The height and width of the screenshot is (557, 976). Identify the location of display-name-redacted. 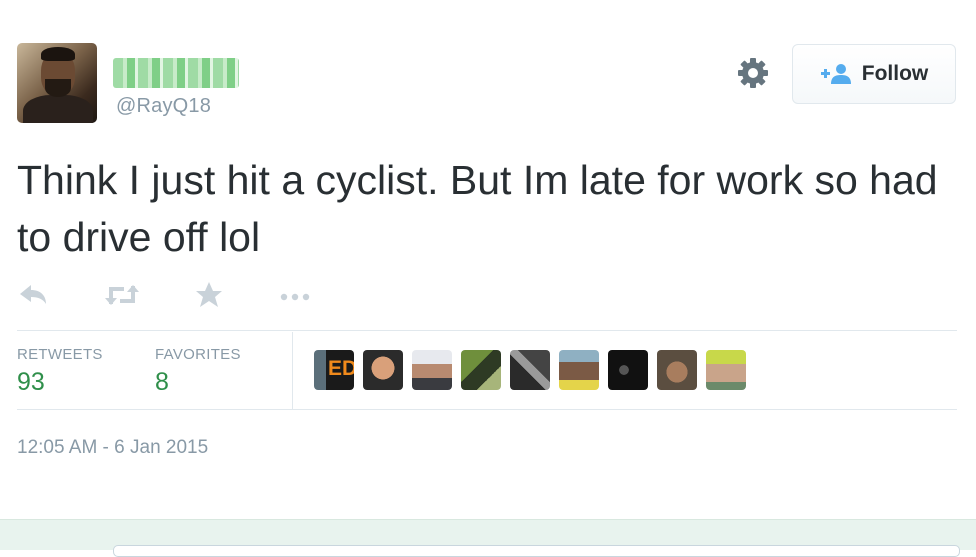
(176, 73).